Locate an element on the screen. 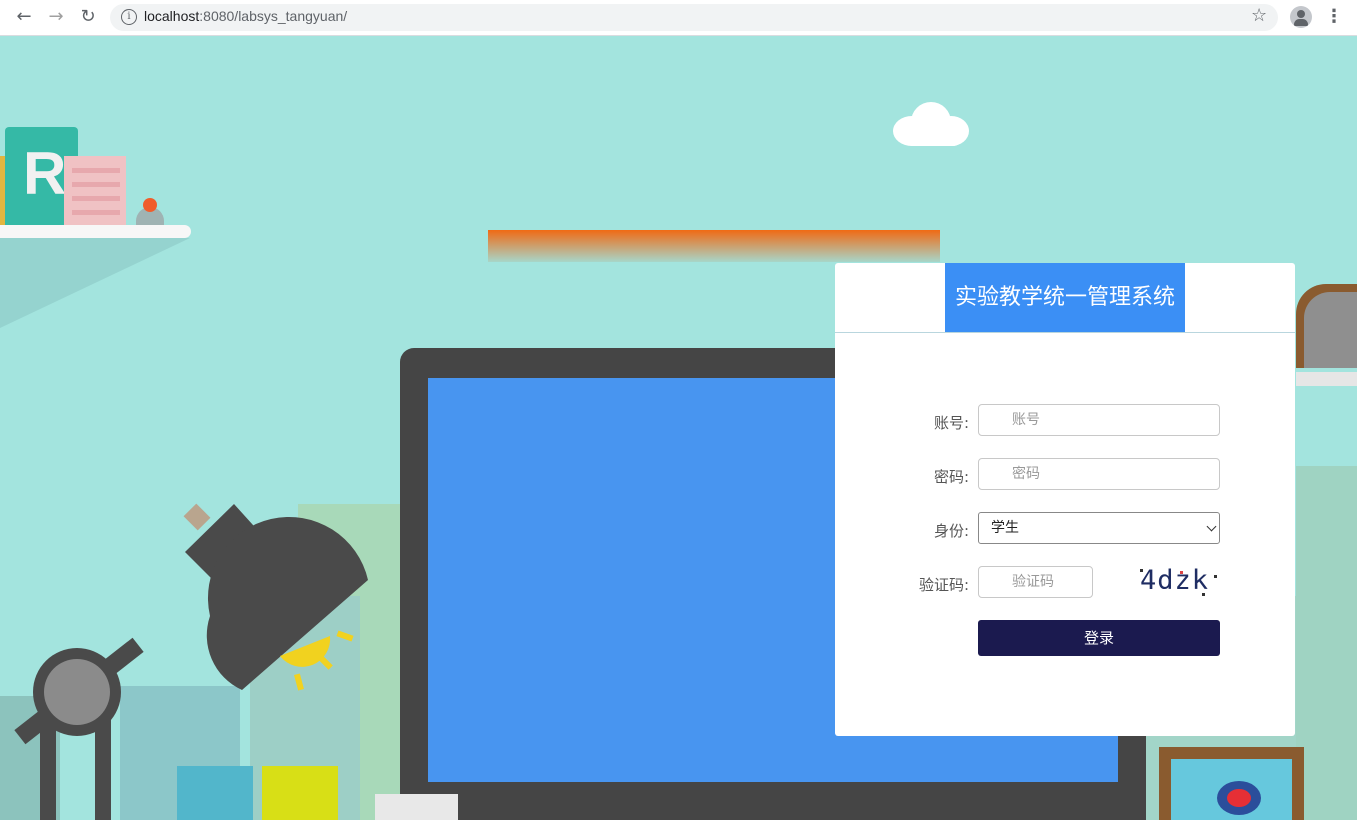 This screenshot has width=1357, height=820. globe-illustration is located at coordinates (150, 211).